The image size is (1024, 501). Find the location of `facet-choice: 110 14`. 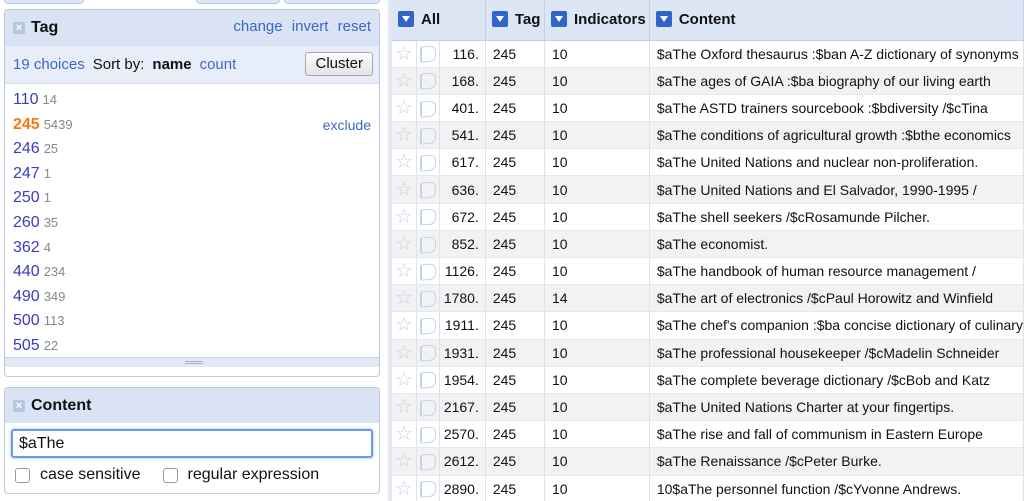

facet-choice: 110 14 is located at coordinates (192, 100).